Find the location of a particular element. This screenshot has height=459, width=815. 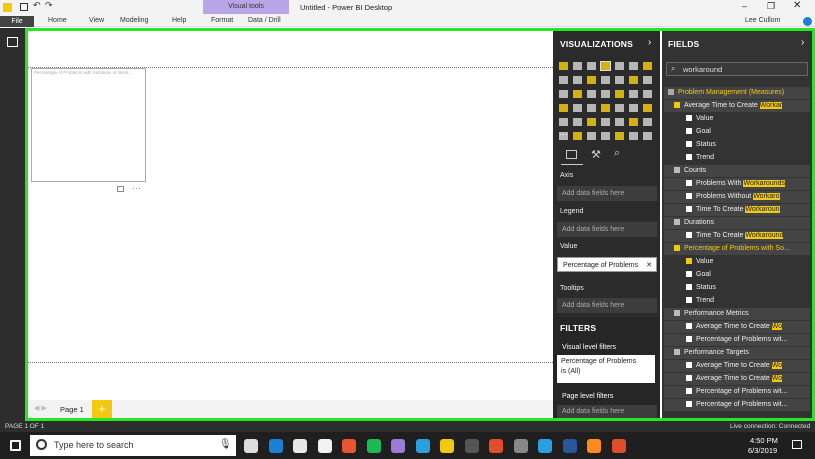

windows-start-icon is located at coordinates (15, 445).